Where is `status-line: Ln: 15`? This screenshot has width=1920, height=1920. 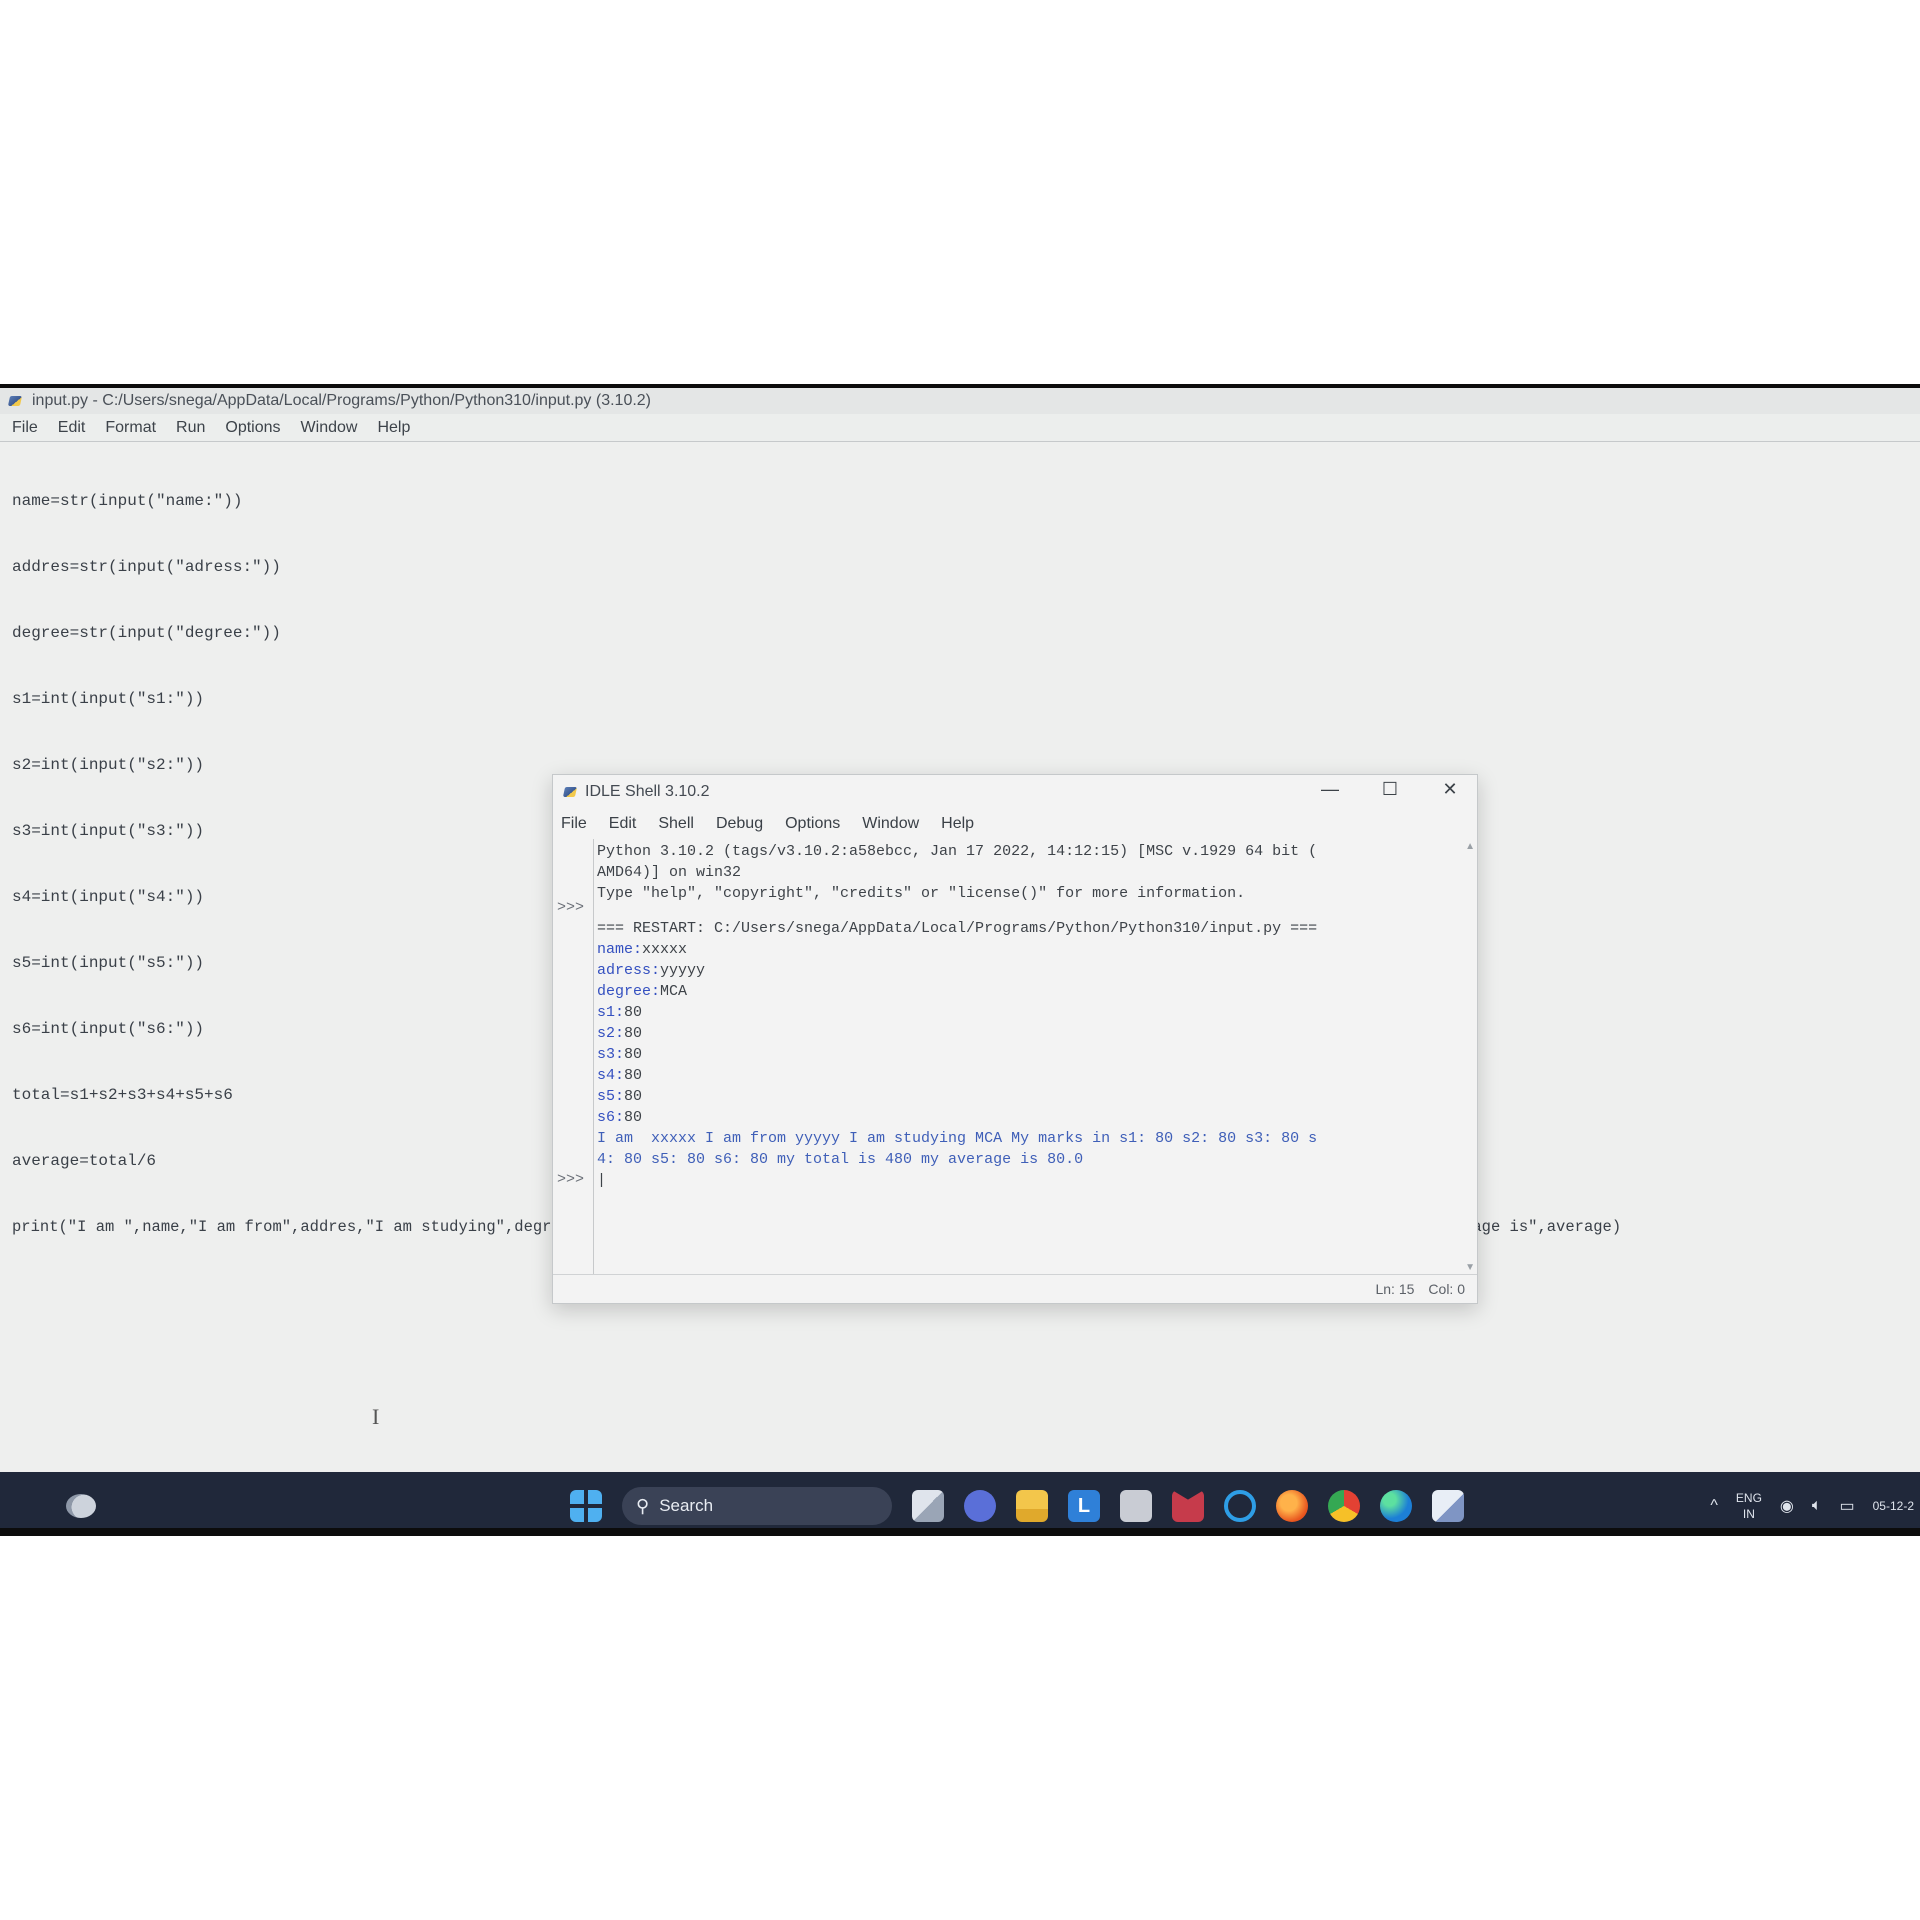 status-line: Ln: 15 is located at coordinates (1395, 1289).